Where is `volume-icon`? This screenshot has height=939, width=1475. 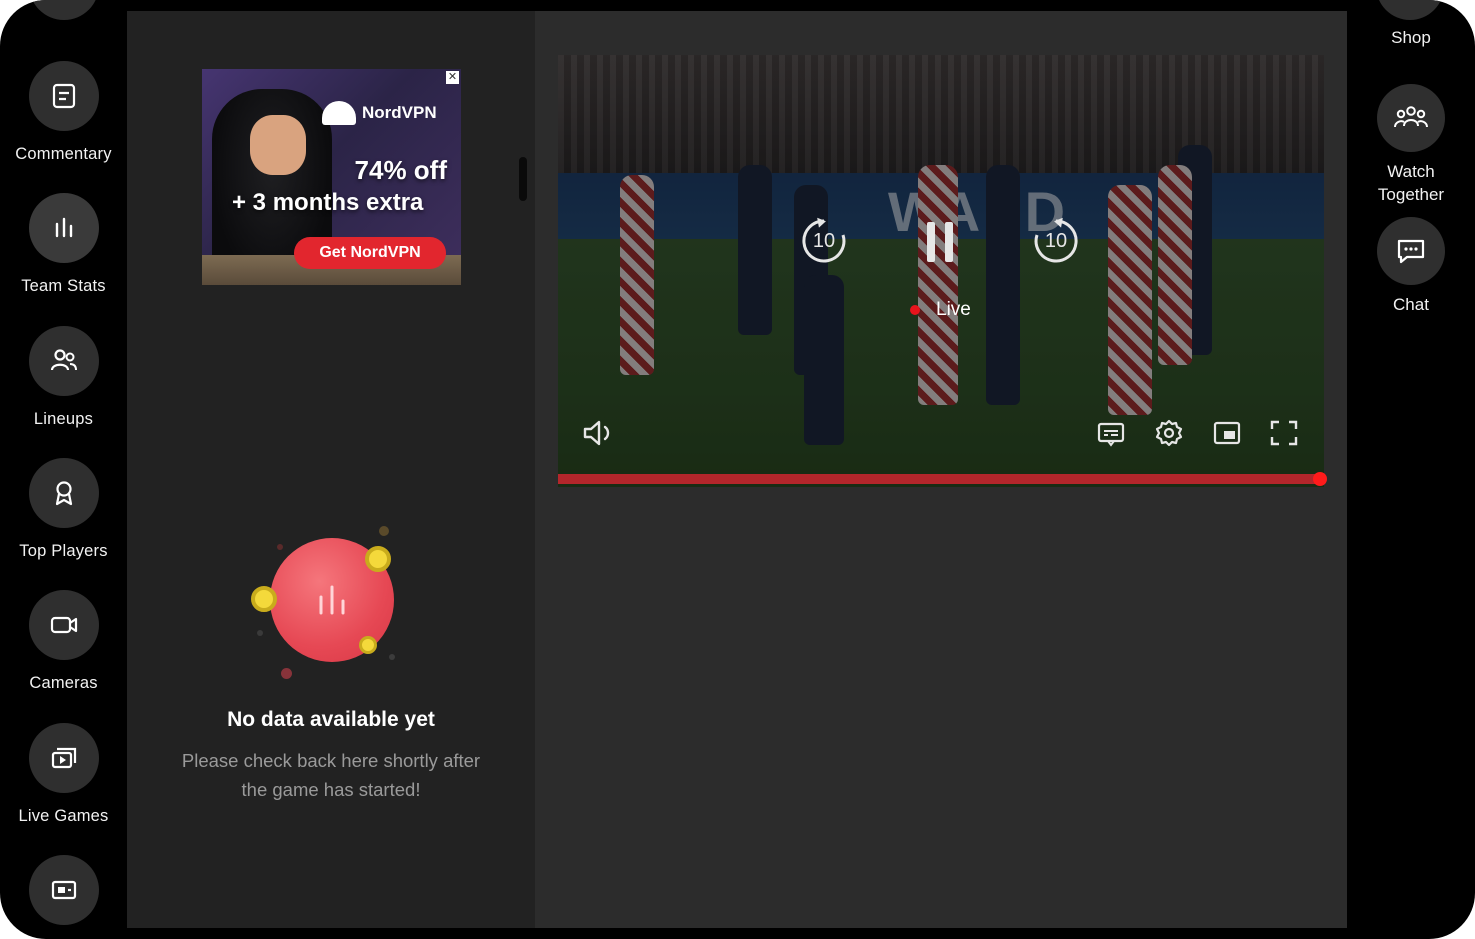
volume-icon is located at coordinates (596, 433).